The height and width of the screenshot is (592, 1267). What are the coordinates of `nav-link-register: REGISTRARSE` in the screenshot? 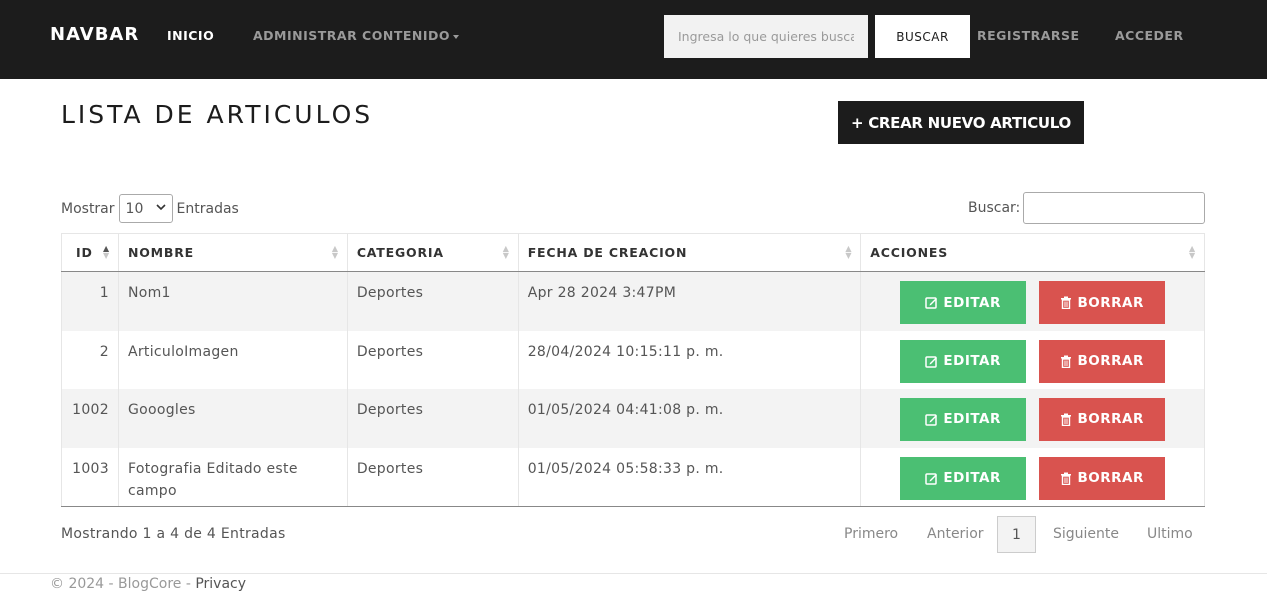 It's located at (1028, 35).